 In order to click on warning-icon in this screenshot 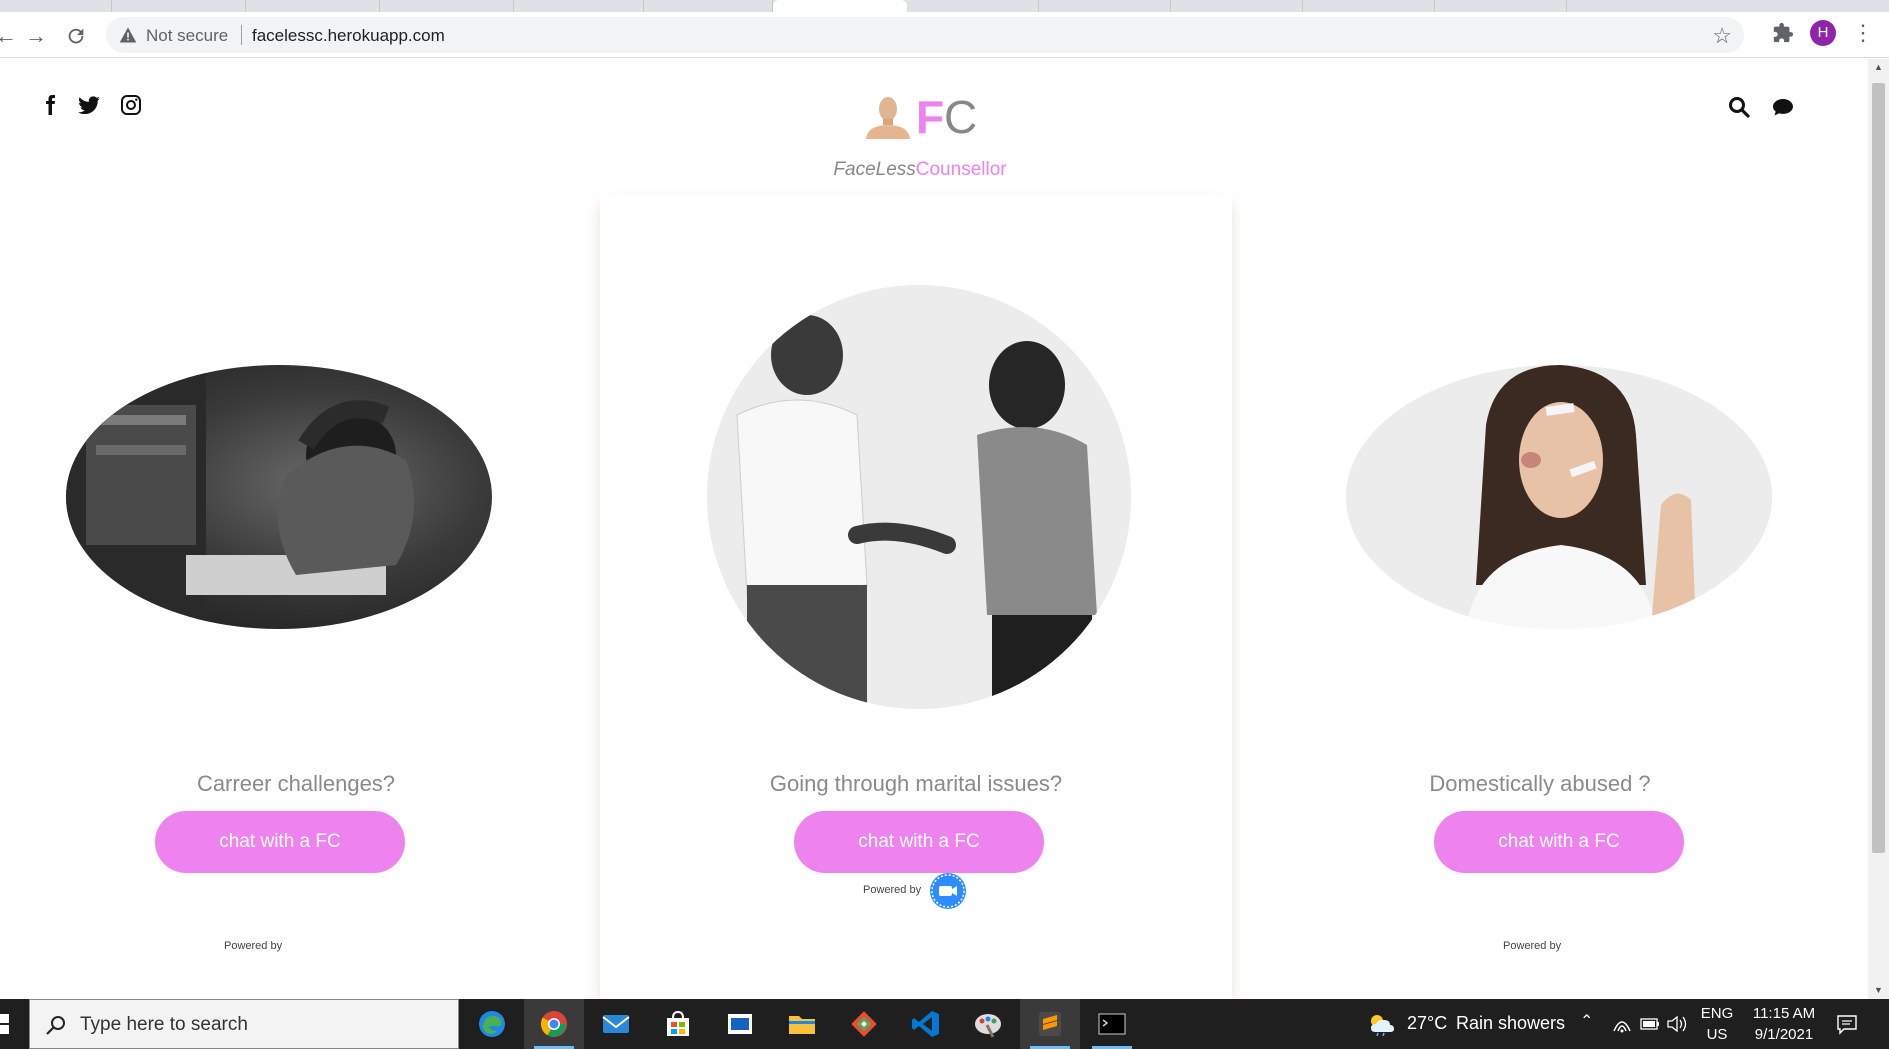, I will do `click(128, 35)`.